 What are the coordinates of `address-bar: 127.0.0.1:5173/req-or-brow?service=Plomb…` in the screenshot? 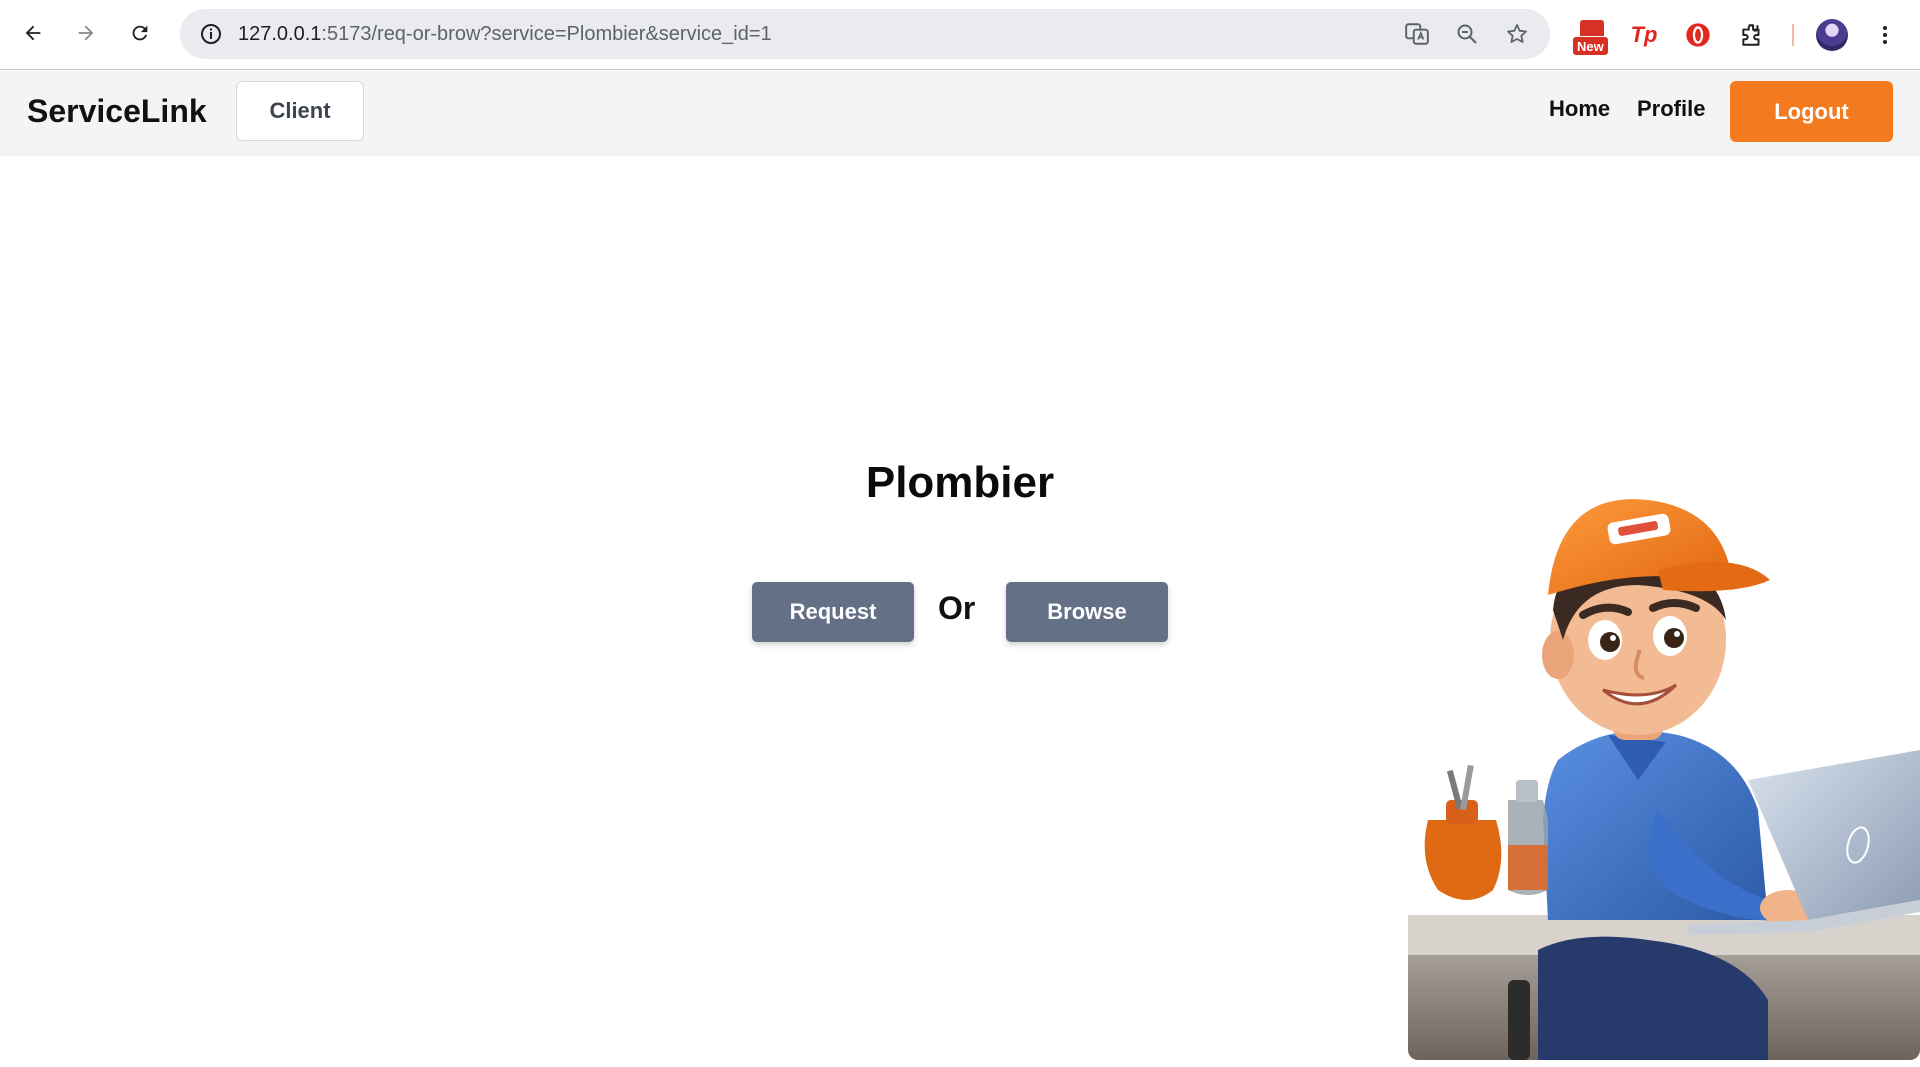 It's located at (865, 34).